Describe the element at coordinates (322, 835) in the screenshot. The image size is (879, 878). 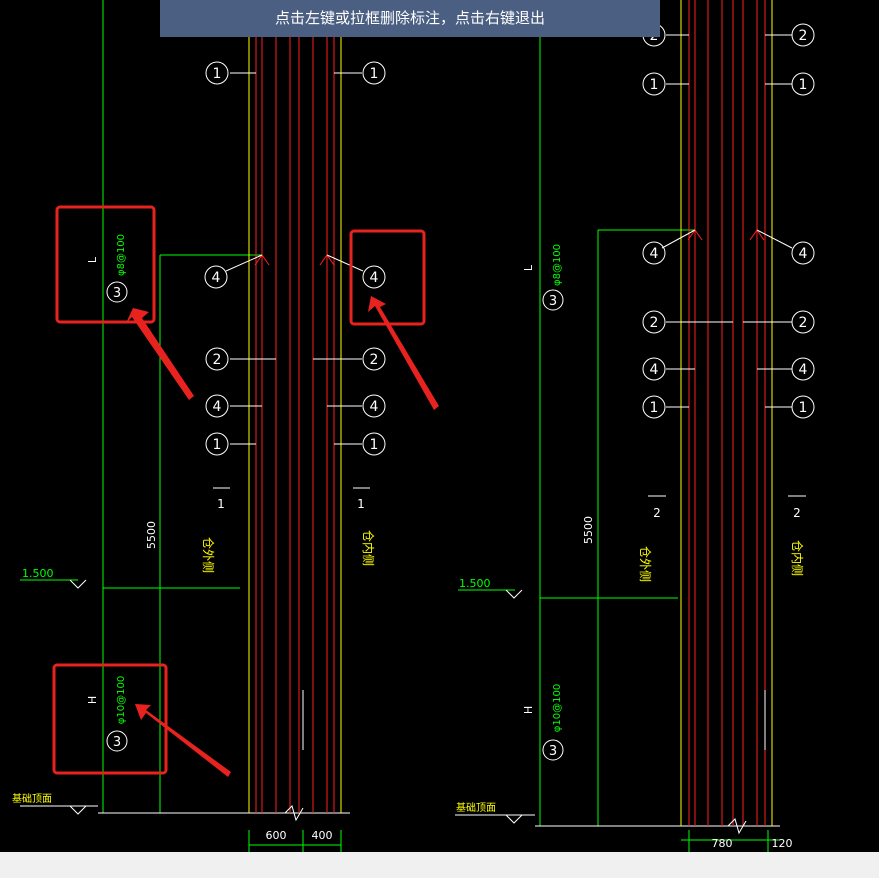
I see `dimension-right: 400` at that location.